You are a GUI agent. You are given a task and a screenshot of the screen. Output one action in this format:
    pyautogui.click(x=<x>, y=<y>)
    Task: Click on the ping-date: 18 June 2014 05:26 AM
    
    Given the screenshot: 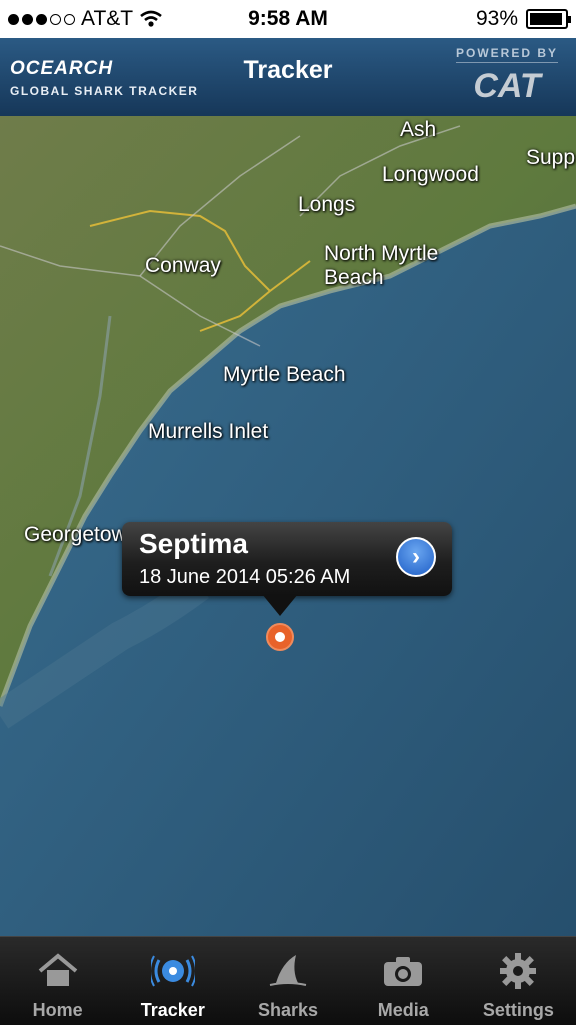 What is the action you would take?
    pyautogui.click(x=245, y=577)
    